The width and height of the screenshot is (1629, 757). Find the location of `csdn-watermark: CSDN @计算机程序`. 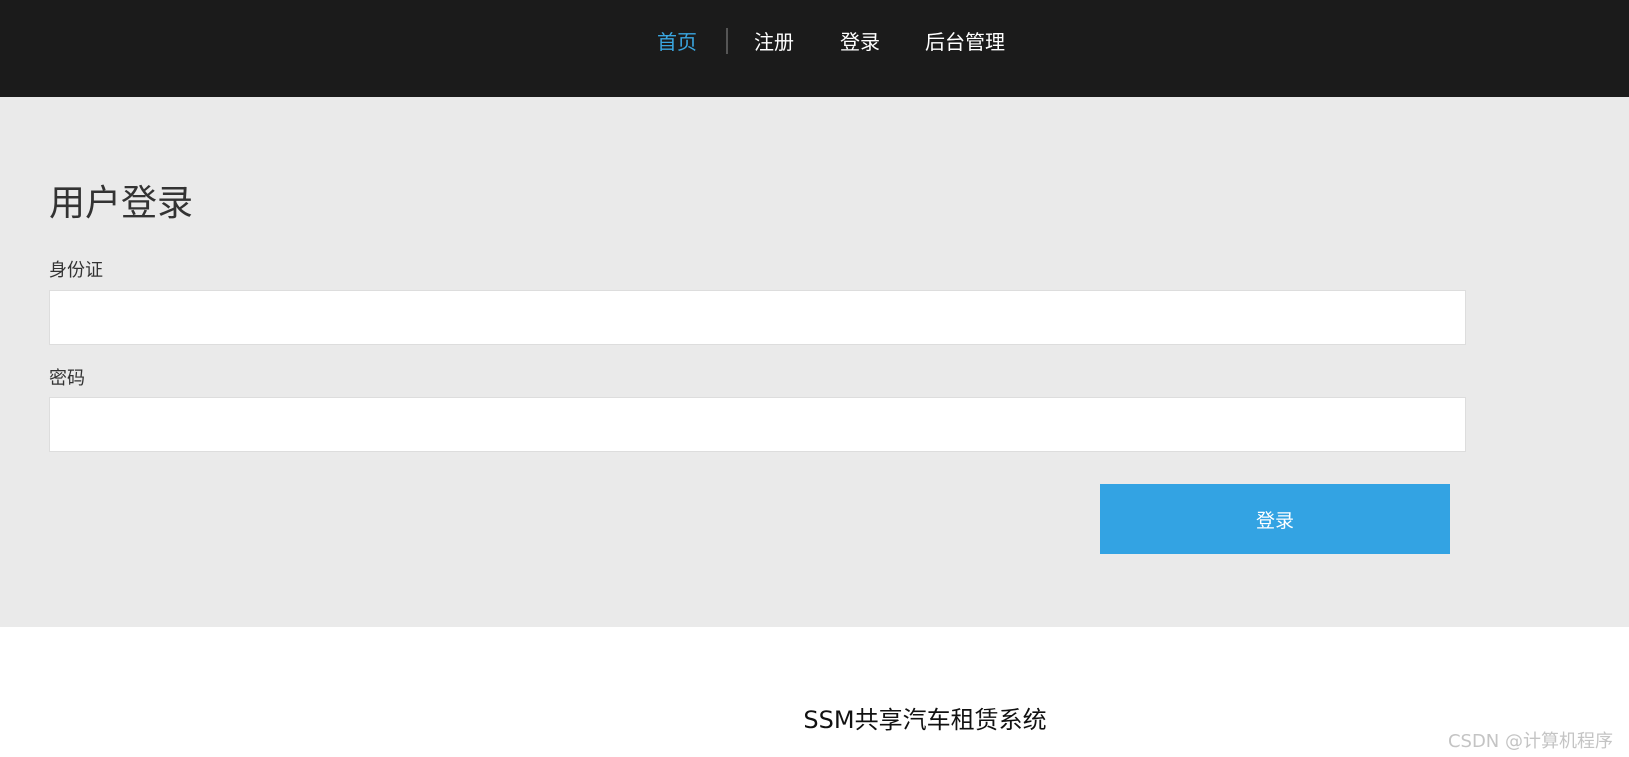

csdn-watermark: CSDN @计算机程序 is located at coordinates (1530, 741).